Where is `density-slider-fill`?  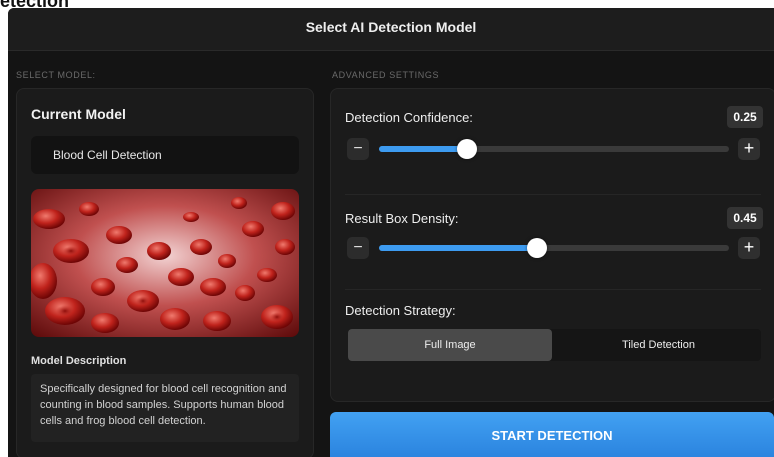
density-slider-fill is located at coordinates (458, 248).